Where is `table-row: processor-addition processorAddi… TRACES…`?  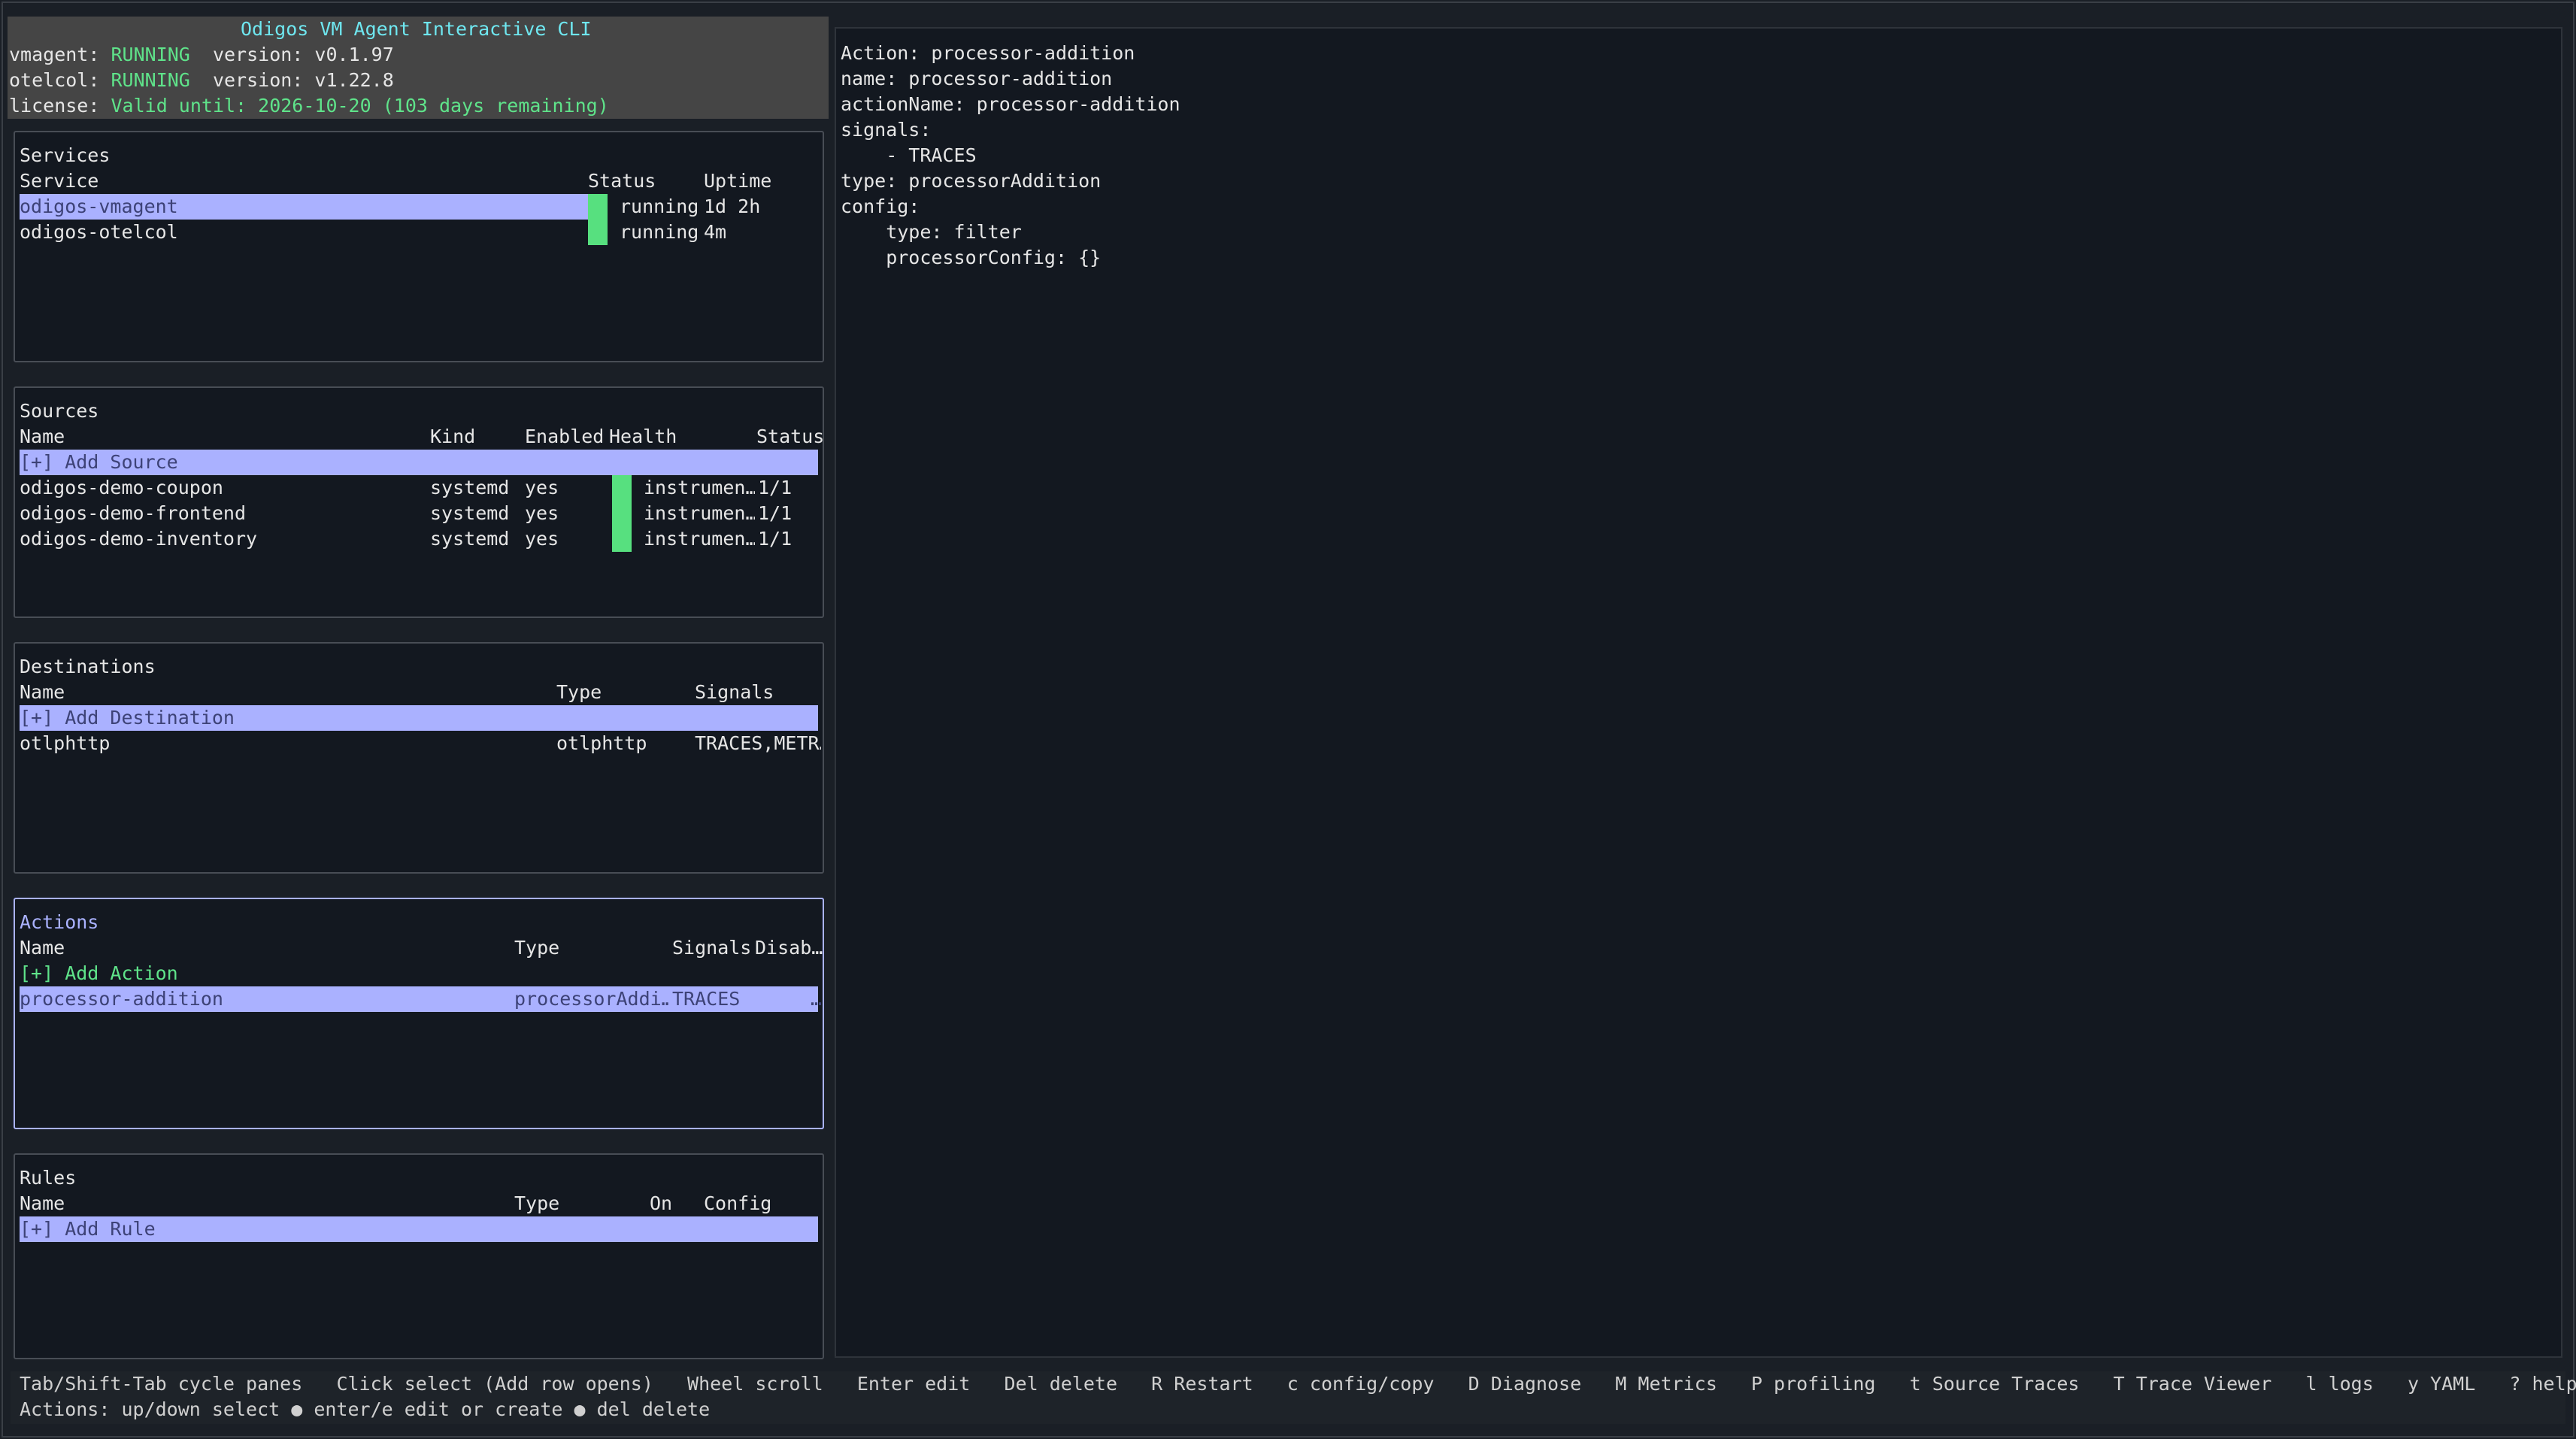
table-row: processor-addition processorAddi… TRACES… is located at coordinates (421, 999).